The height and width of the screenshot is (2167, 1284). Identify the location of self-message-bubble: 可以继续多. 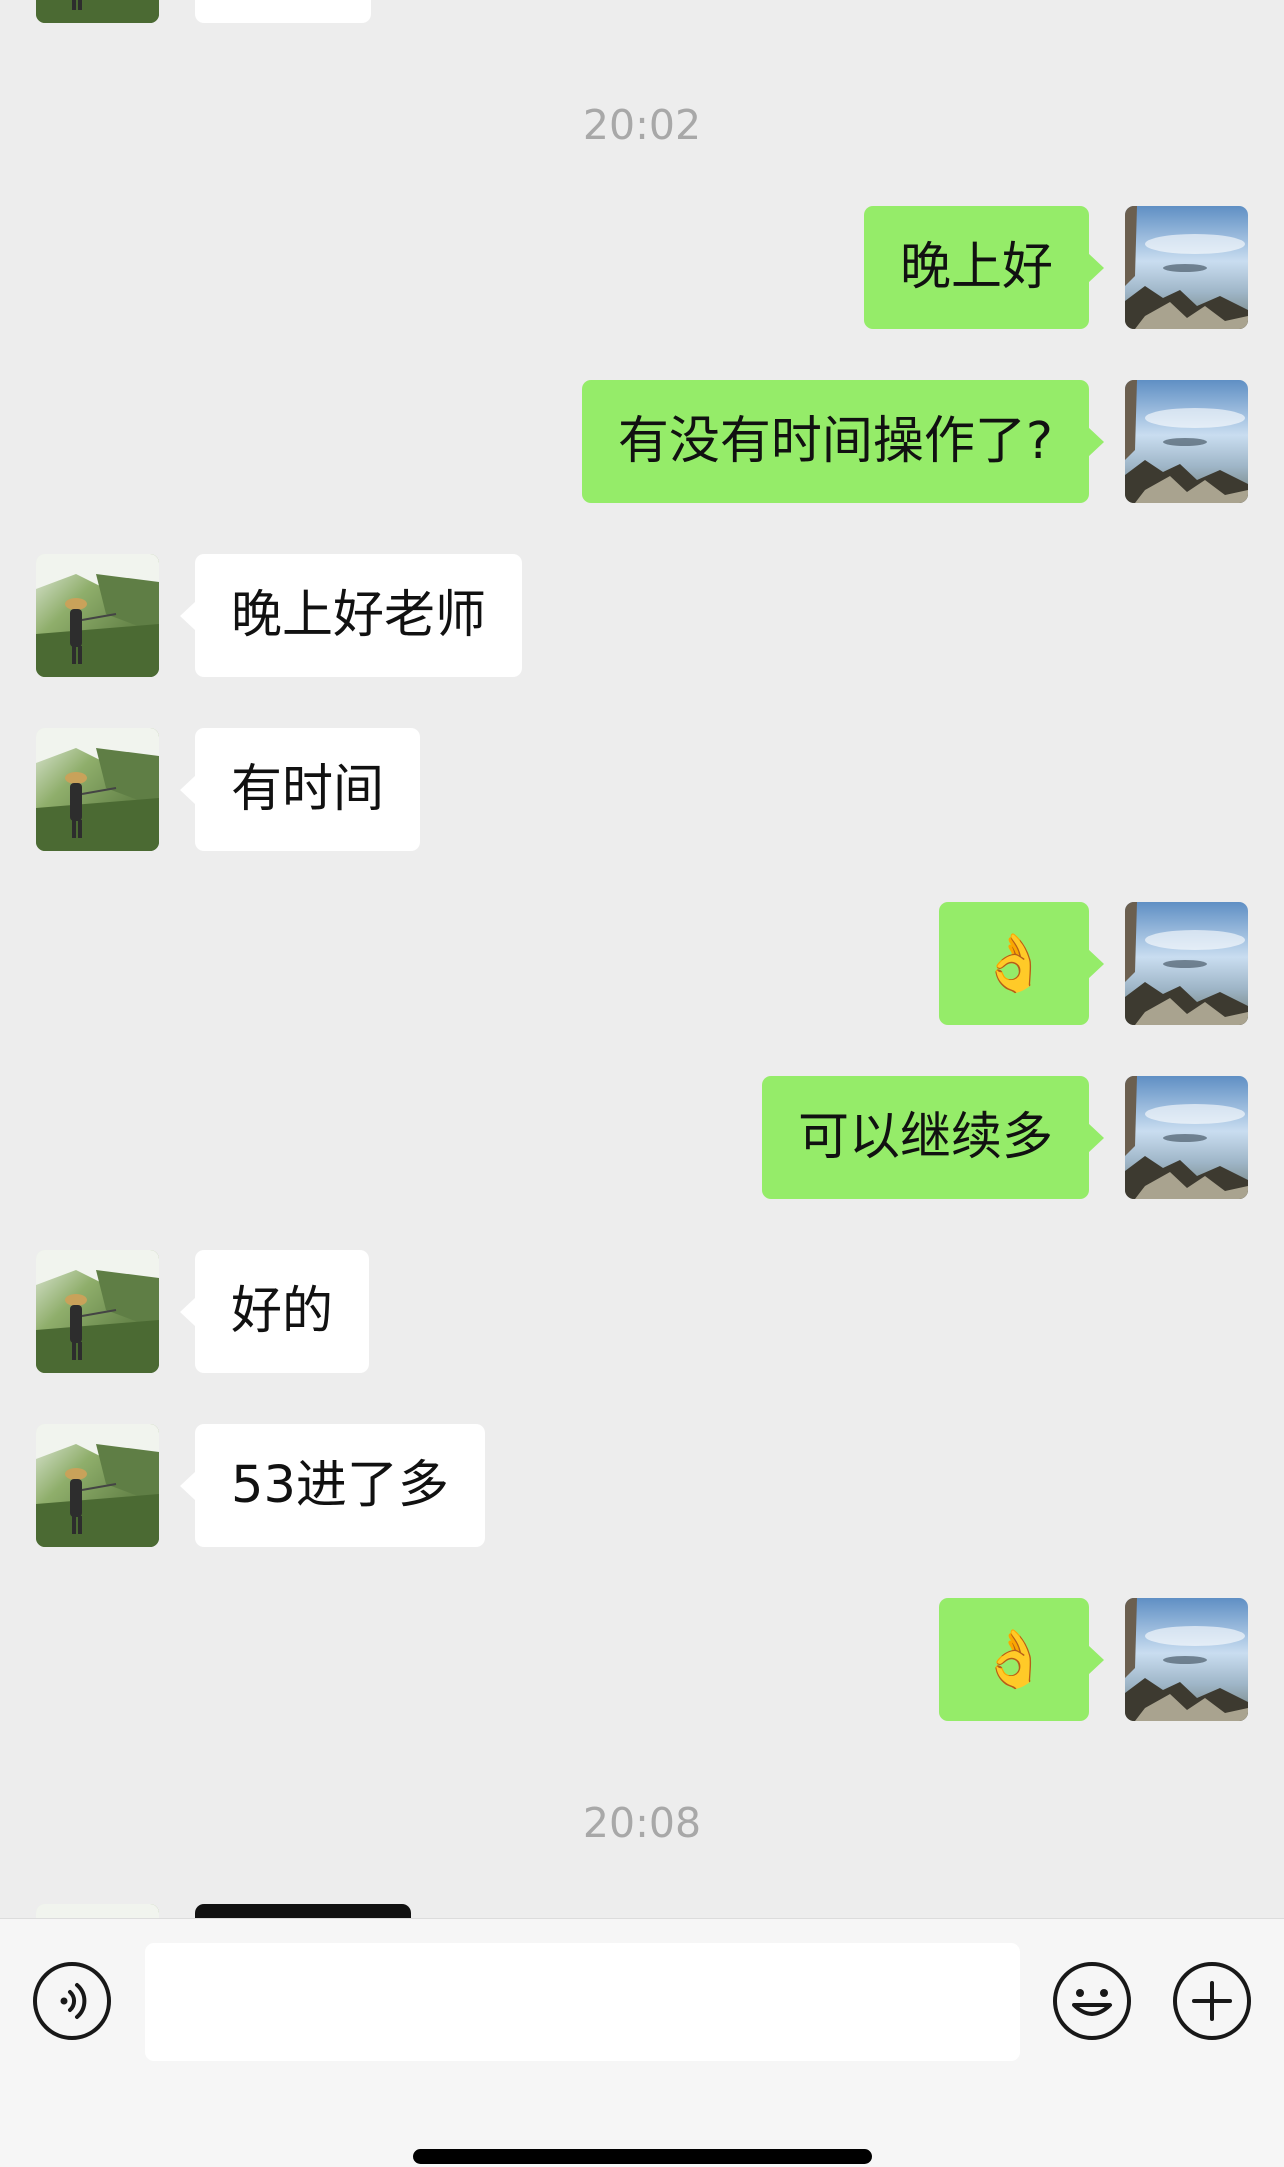
(933, 1137).